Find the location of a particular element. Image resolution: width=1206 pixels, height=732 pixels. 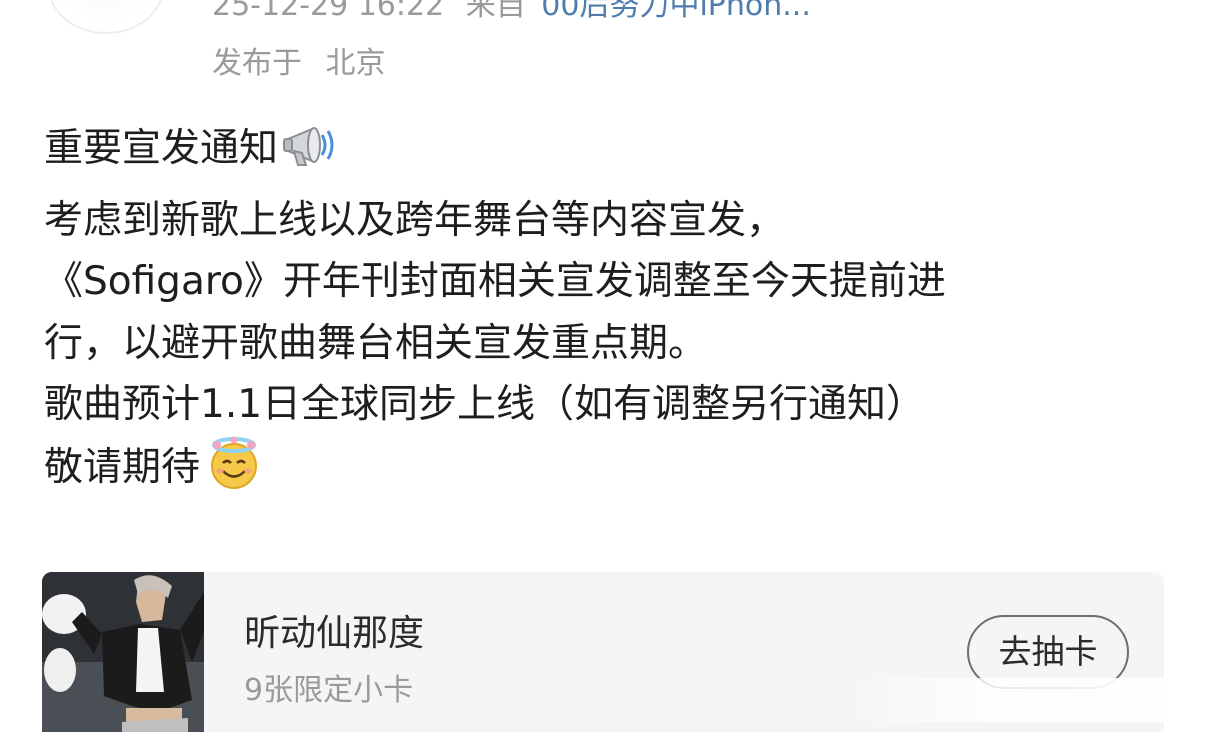

post-location: 发布于 北京 is located at coordinates (299, 60).